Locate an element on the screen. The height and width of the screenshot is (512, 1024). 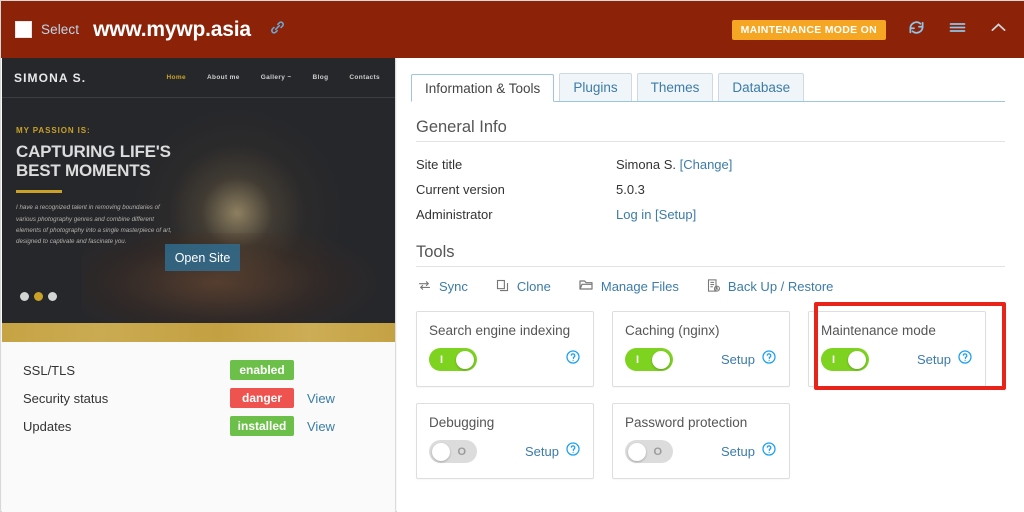
card-debugging: Debugging O Setup is located at coordinates (505, 441).